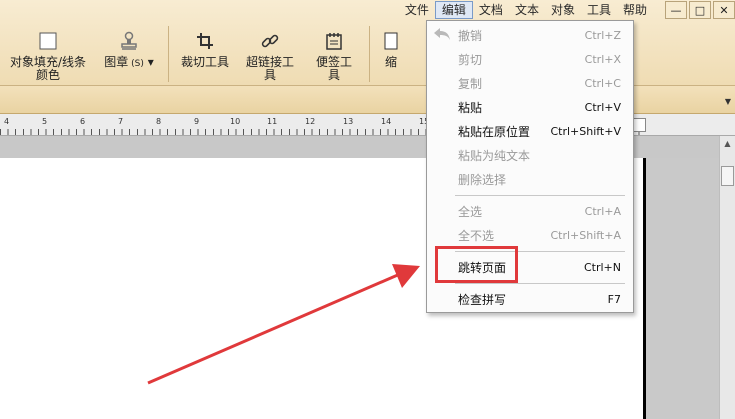 This screenshot has height=419, width=735. Describe the element at coordinates (7, 121) in the screenshot. I see `ruler-label: 4` at that location.